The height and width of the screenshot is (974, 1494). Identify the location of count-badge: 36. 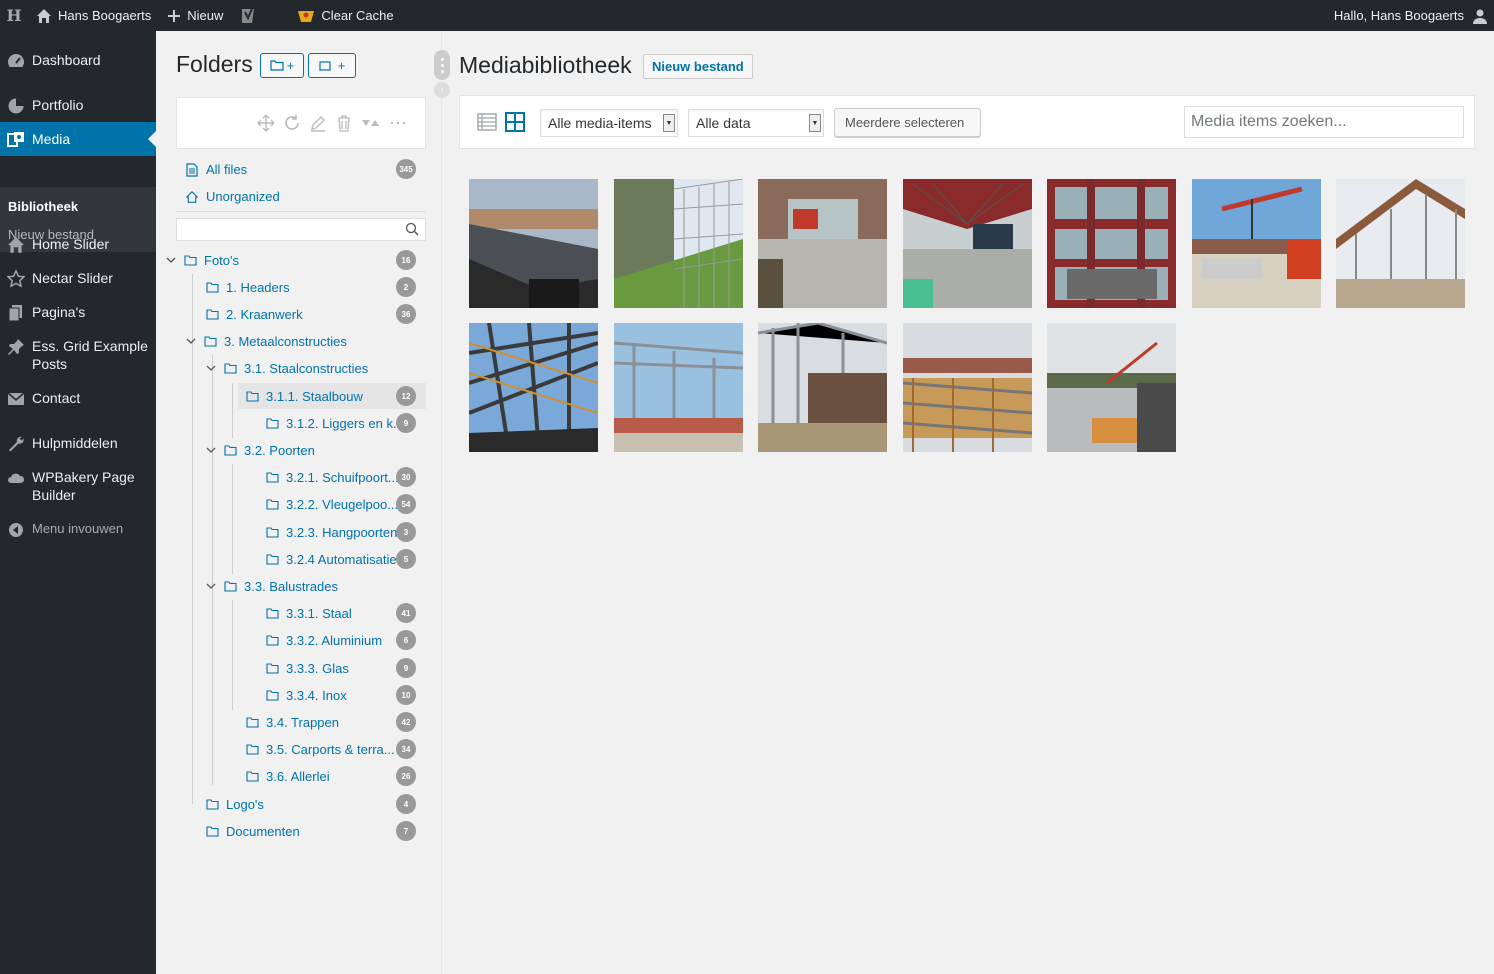
(406, 314).